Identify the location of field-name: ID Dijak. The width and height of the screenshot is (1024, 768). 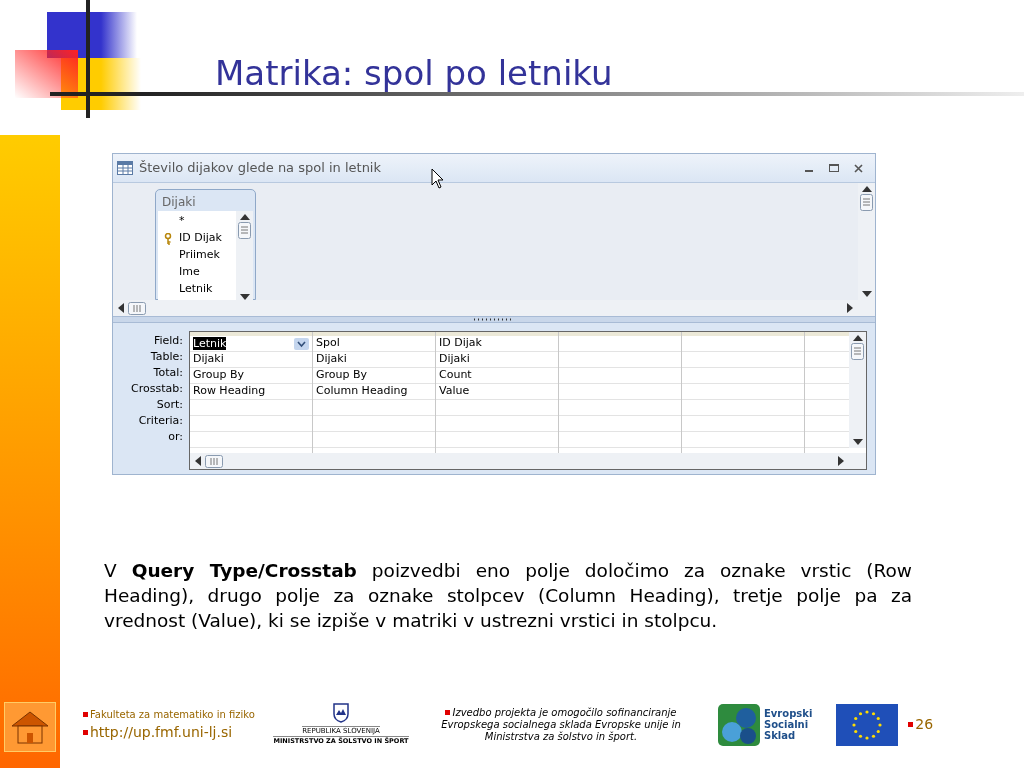
(200, 238).